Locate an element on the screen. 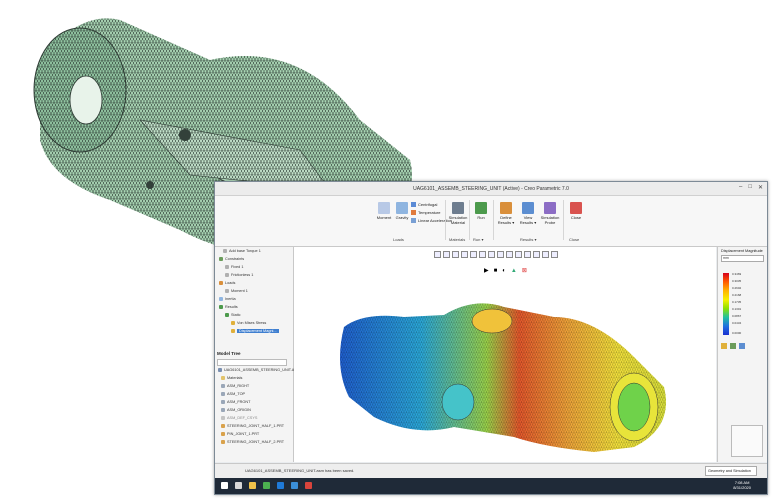 The image size is (778, 502). legend-tick: 0.0867 is located at coordinates (737, 316).